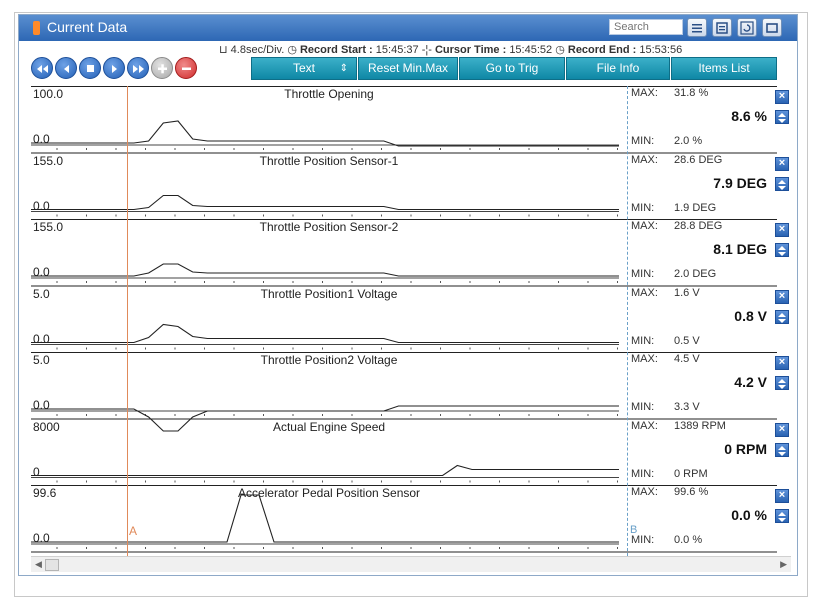  I want to click on rewind-button, so click(42, 68).